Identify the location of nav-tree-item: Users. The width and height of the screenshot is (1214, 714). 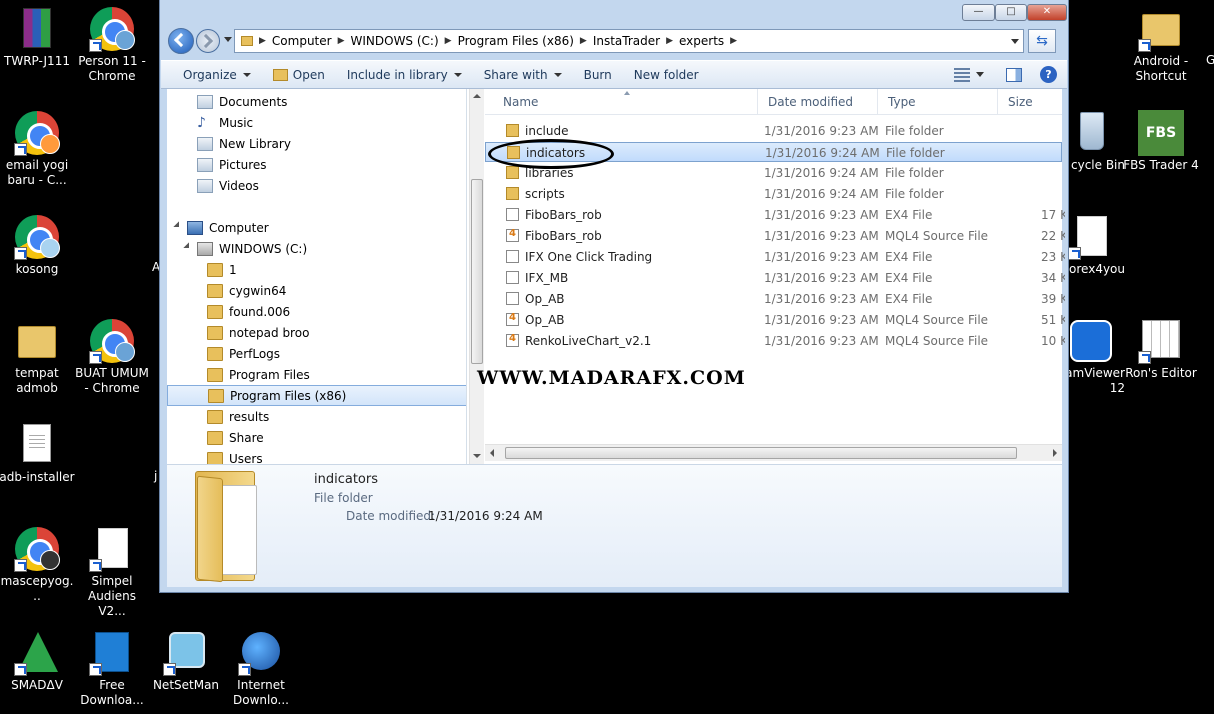
(235, 456).